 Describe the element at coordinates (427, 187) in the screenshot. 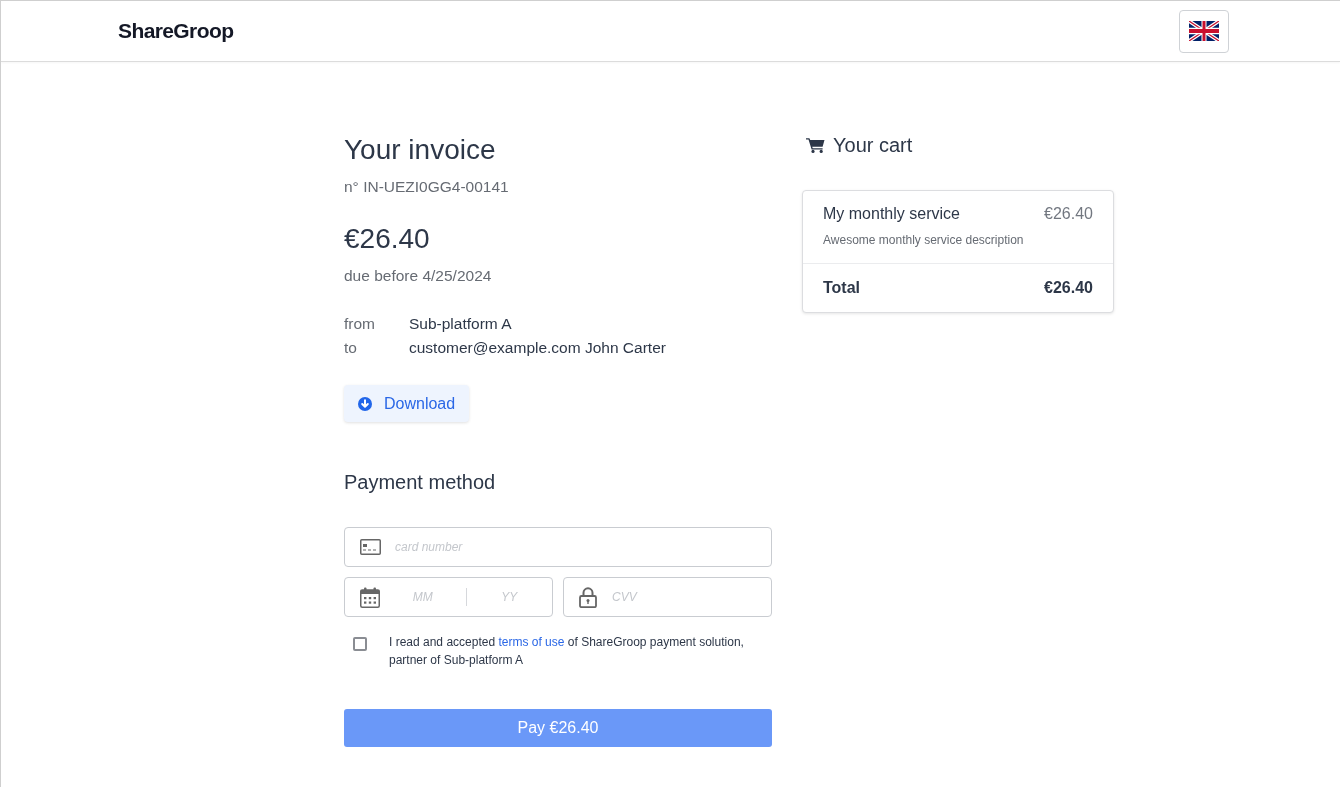

I see `invoice-number: n° IN-UEZI0GG4-00141` at that location.